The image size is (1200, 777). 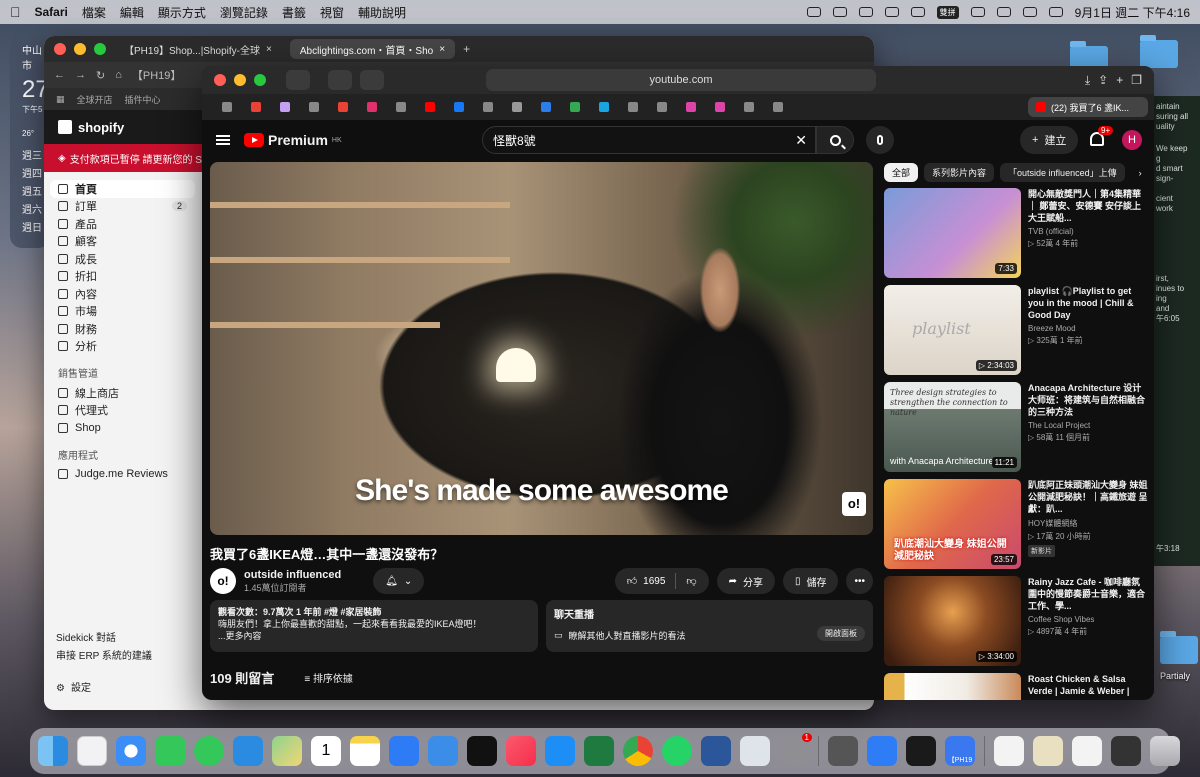 I want to click on ph19-app-icon: 【PH19, so click(x=960, y=751).